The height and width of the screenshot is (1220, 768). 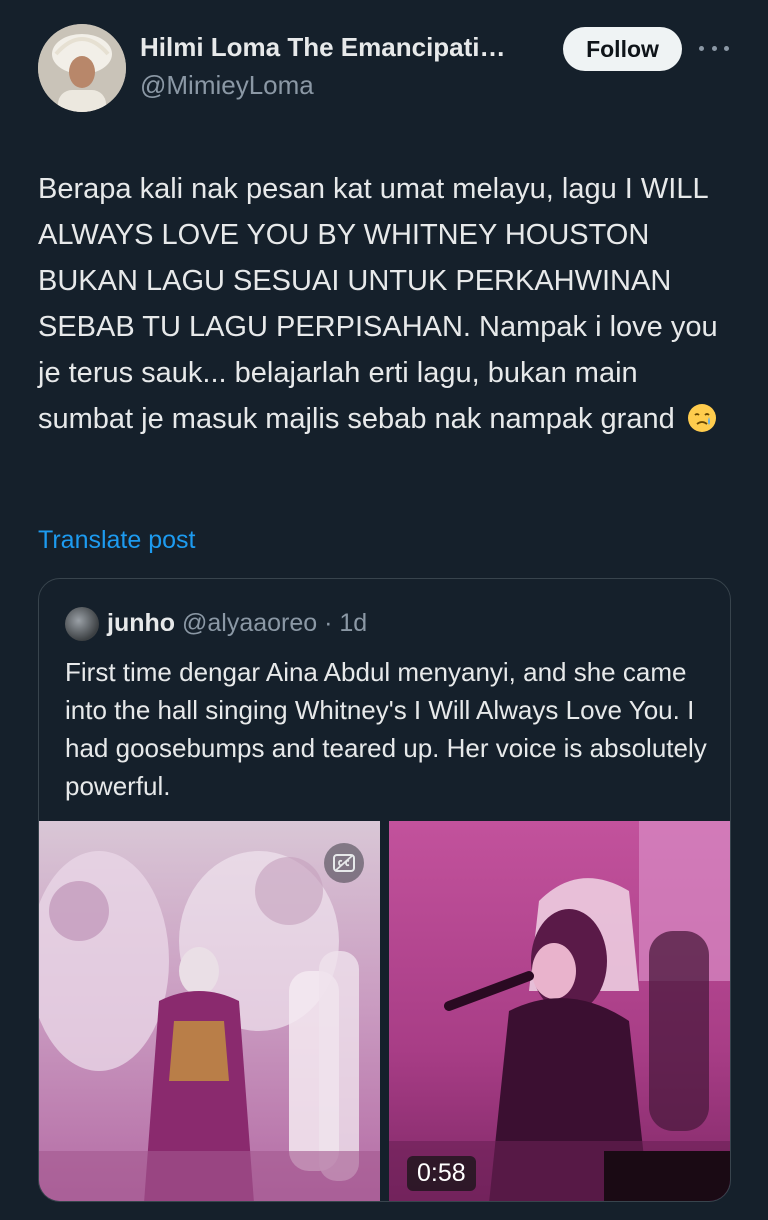 What do you see at coordinates (82, 624) in the screenshot?
I see `quoted-author-avatar` at bounding box center [82, 624].